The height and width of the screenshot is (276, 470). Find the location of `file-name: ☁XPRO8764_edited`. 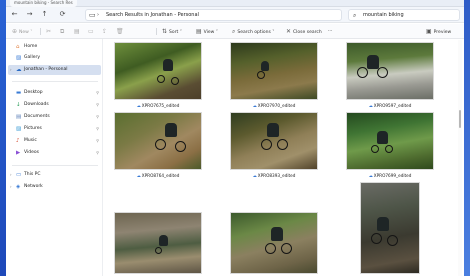

file-name: ☁XPRO8764_edited is located at coordinates (158, 175).